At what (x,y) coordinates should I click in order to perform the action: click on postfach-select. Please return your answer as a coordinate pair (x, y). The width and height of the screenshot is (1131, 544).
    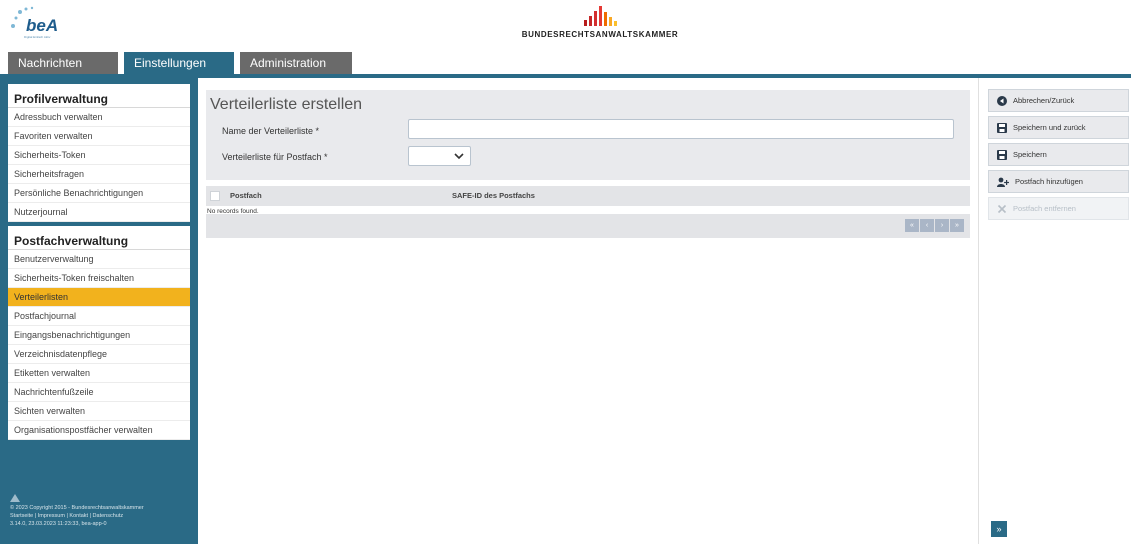
    Looking at the image, I should click on (439, 156).